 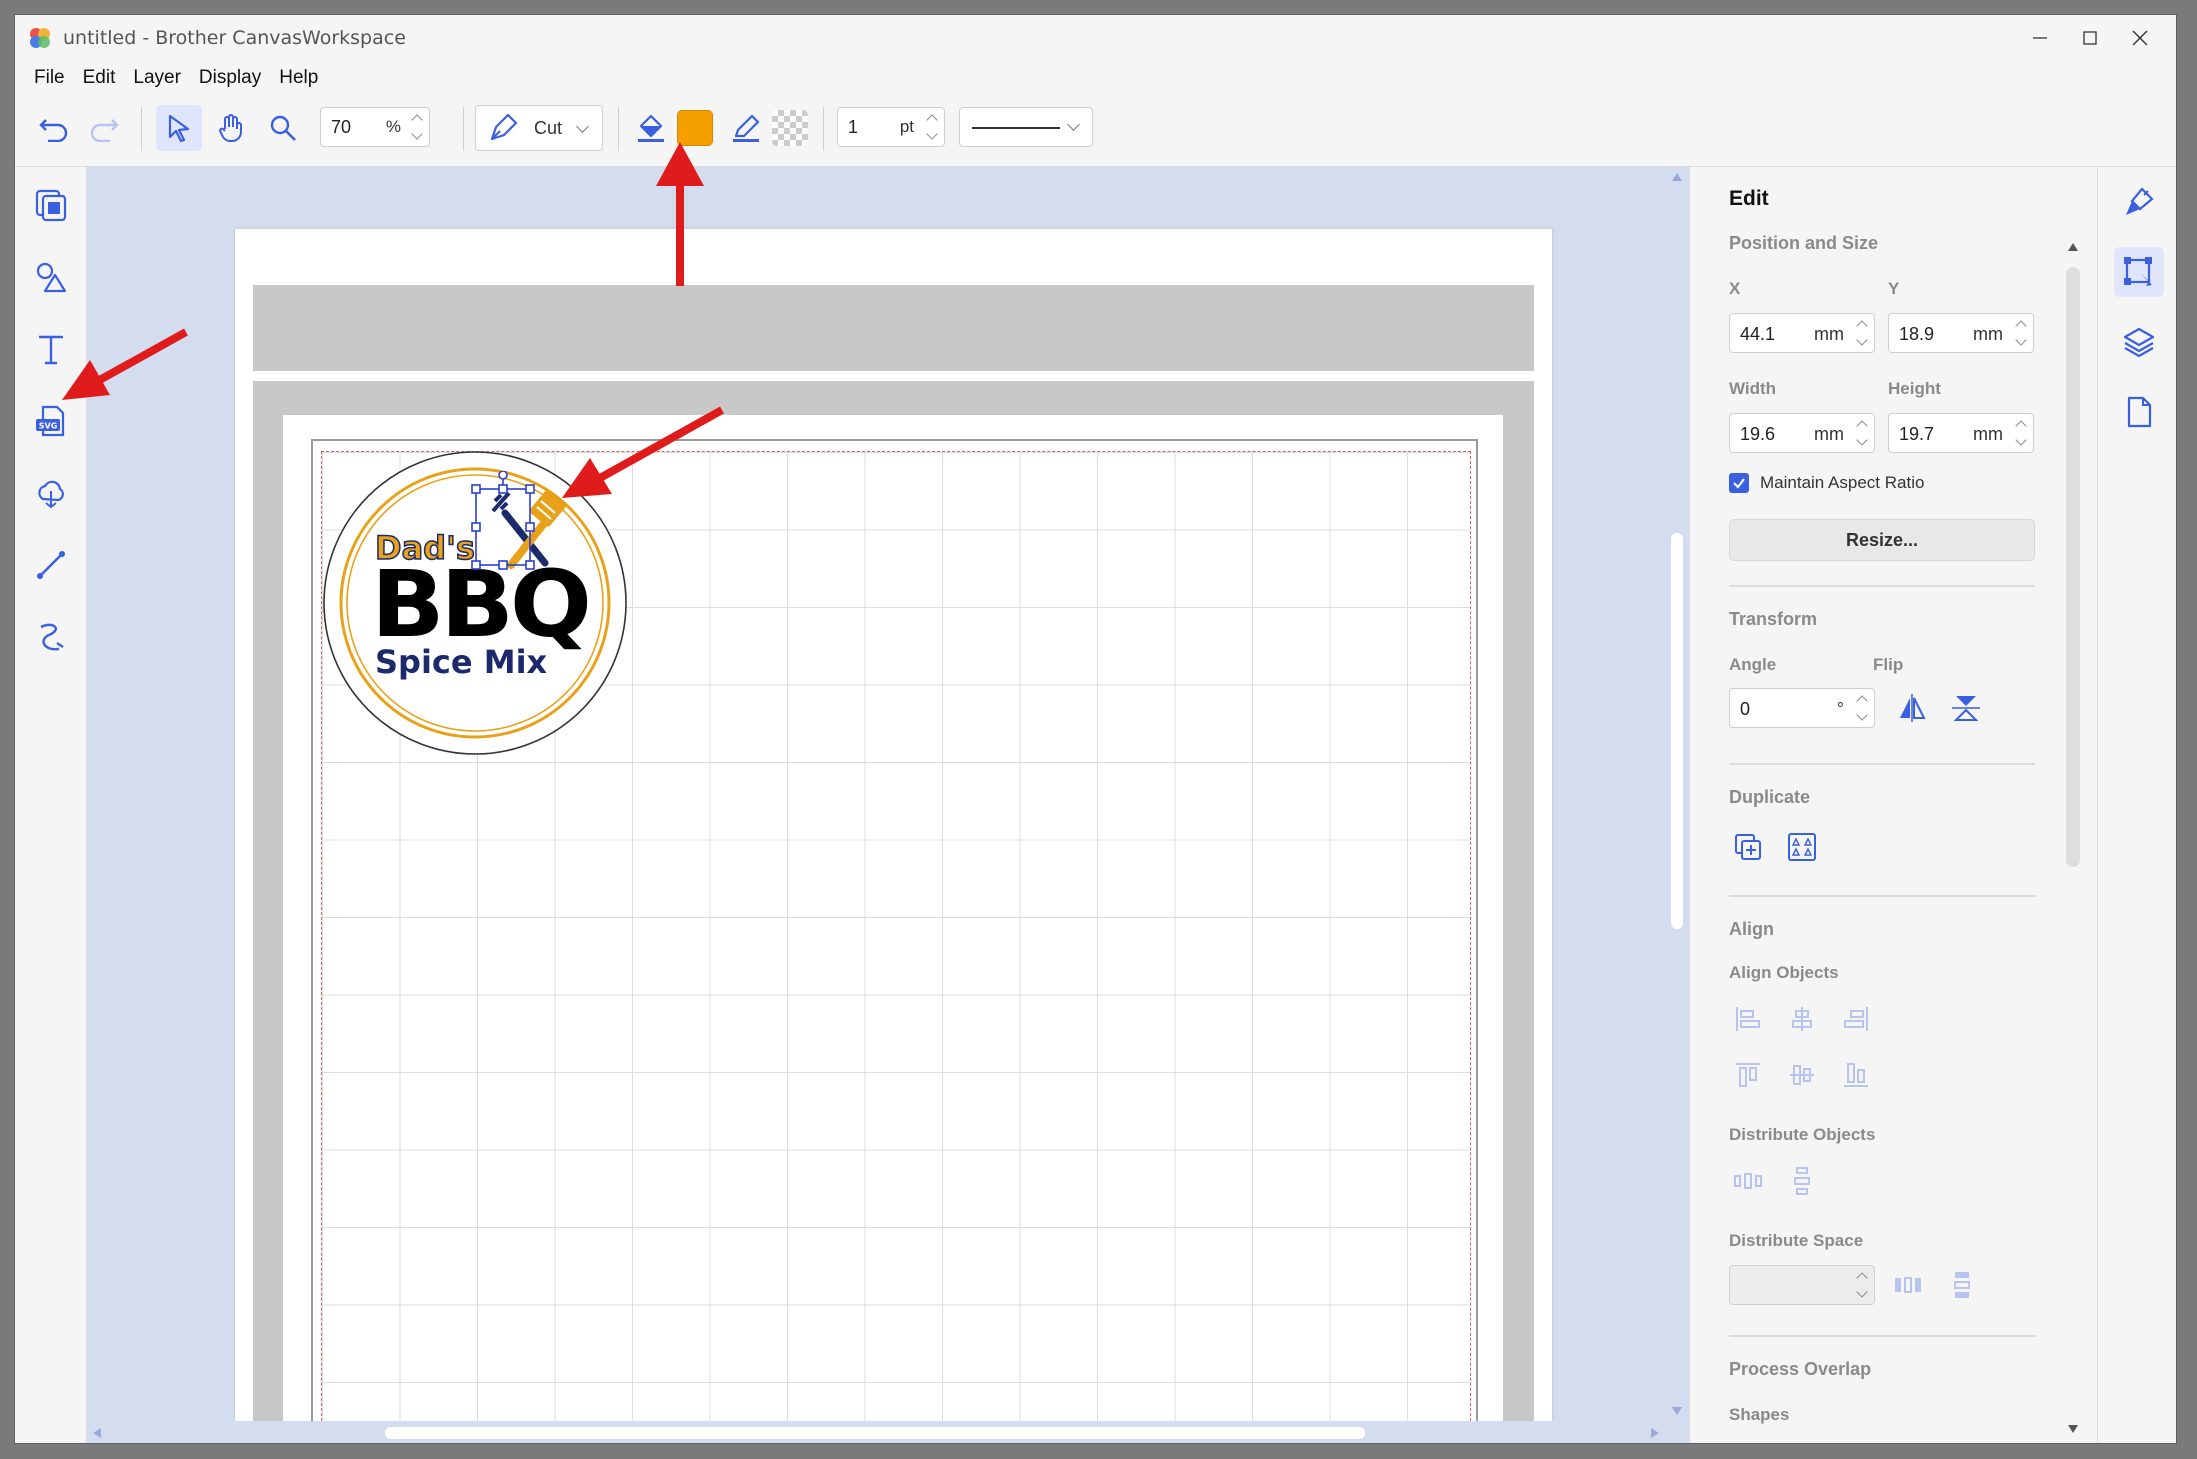 What do you see at coordinates (1962, 1285) in the screenshot?
I see `distribute-space-vertical-button` at bounding box center [1962, 1285].